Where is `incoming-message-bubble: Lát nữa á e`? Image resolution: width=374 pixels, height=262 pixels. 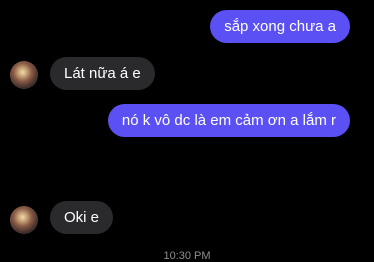 incoming-message-bubble: Lát nữa á e is located at coordinates (102, 73).